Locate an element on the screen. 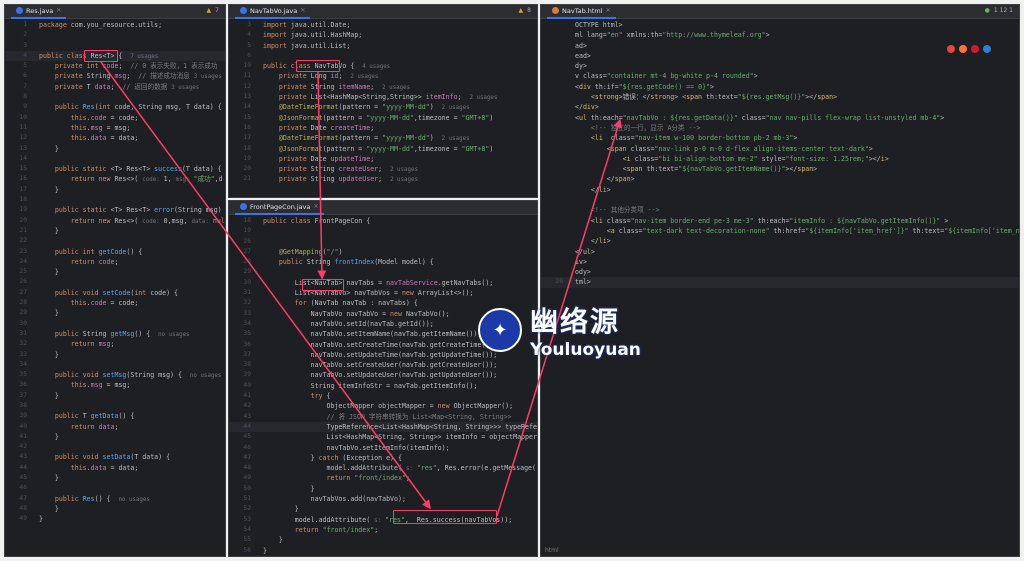 This screenshot has width=1024, height=561. code-line: 38 is located at coordinates (115, 406).